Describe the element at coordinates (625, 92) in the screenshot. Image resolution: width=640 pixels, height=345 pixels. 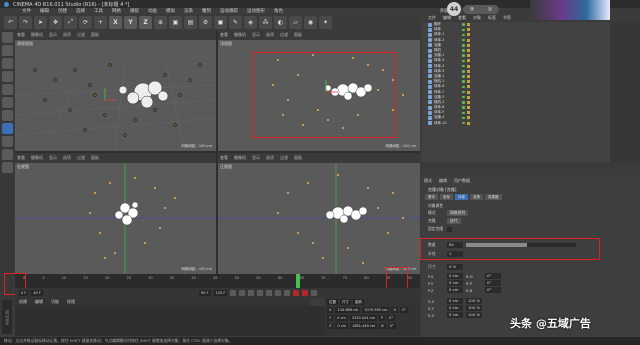
I see `right-side-tabs` at that location.